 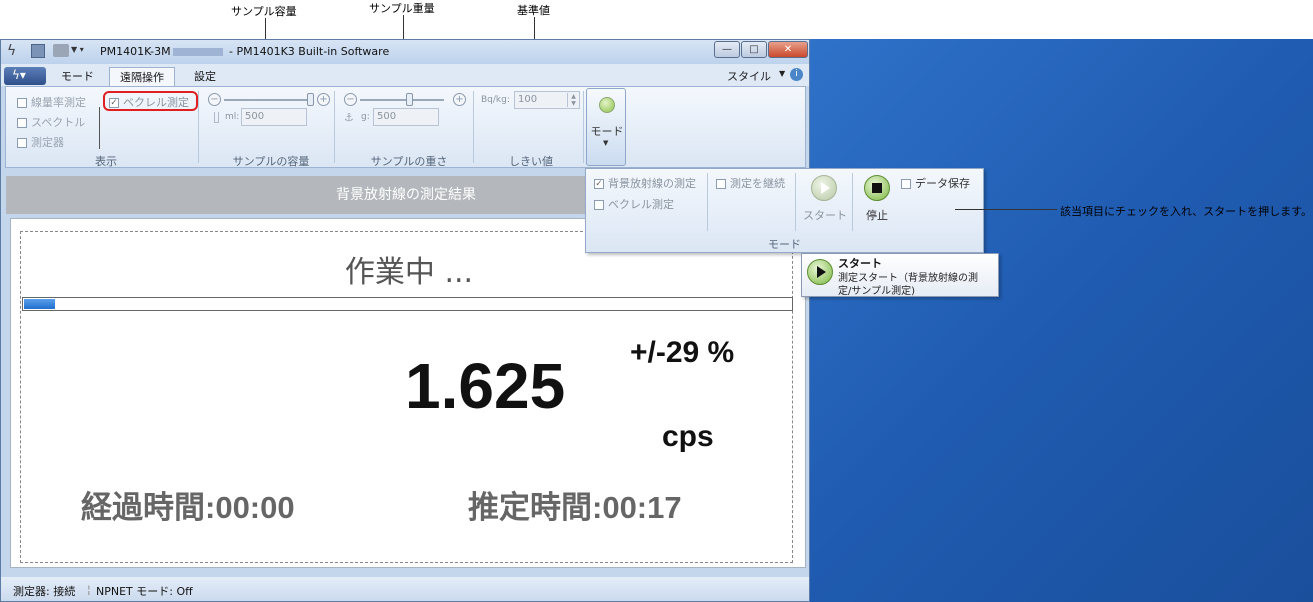 What do you see at coordinates (877, 215) in the screenshot?
I see `stop-label: 停止` at bounding box center [877, 215].